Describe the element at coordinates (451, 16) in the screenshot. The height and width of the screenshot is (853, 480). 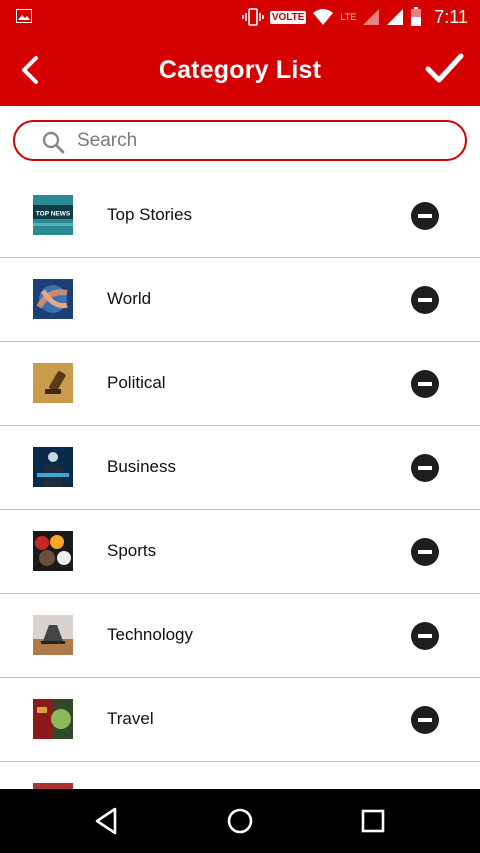
I see `clock: 7:11` at that location.